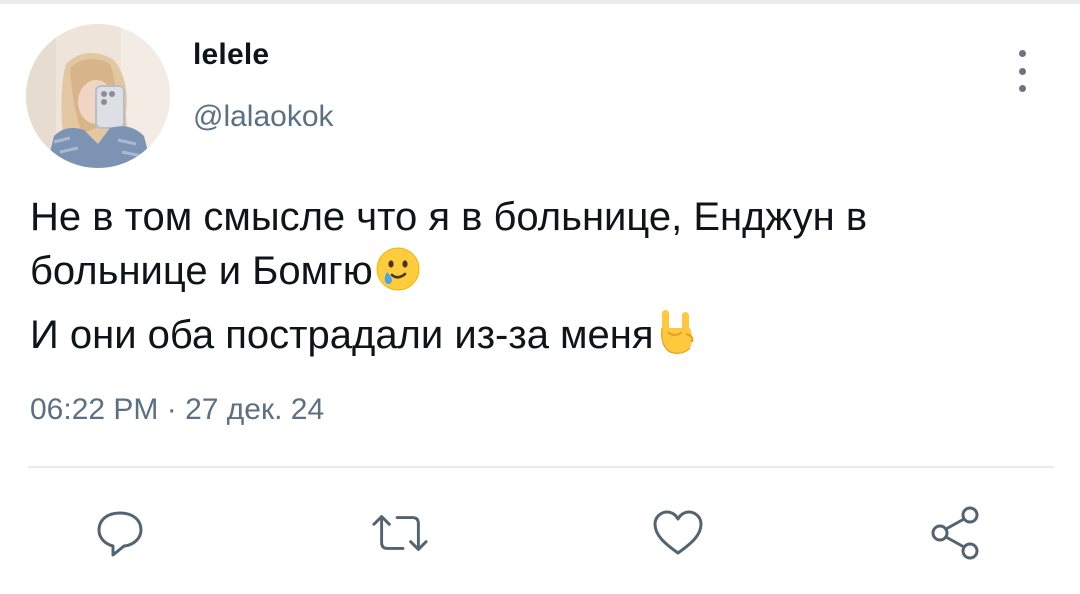 The height and width of the screenshot is (594, 1080). I want to click on avatar-photo, so click(98, 96).